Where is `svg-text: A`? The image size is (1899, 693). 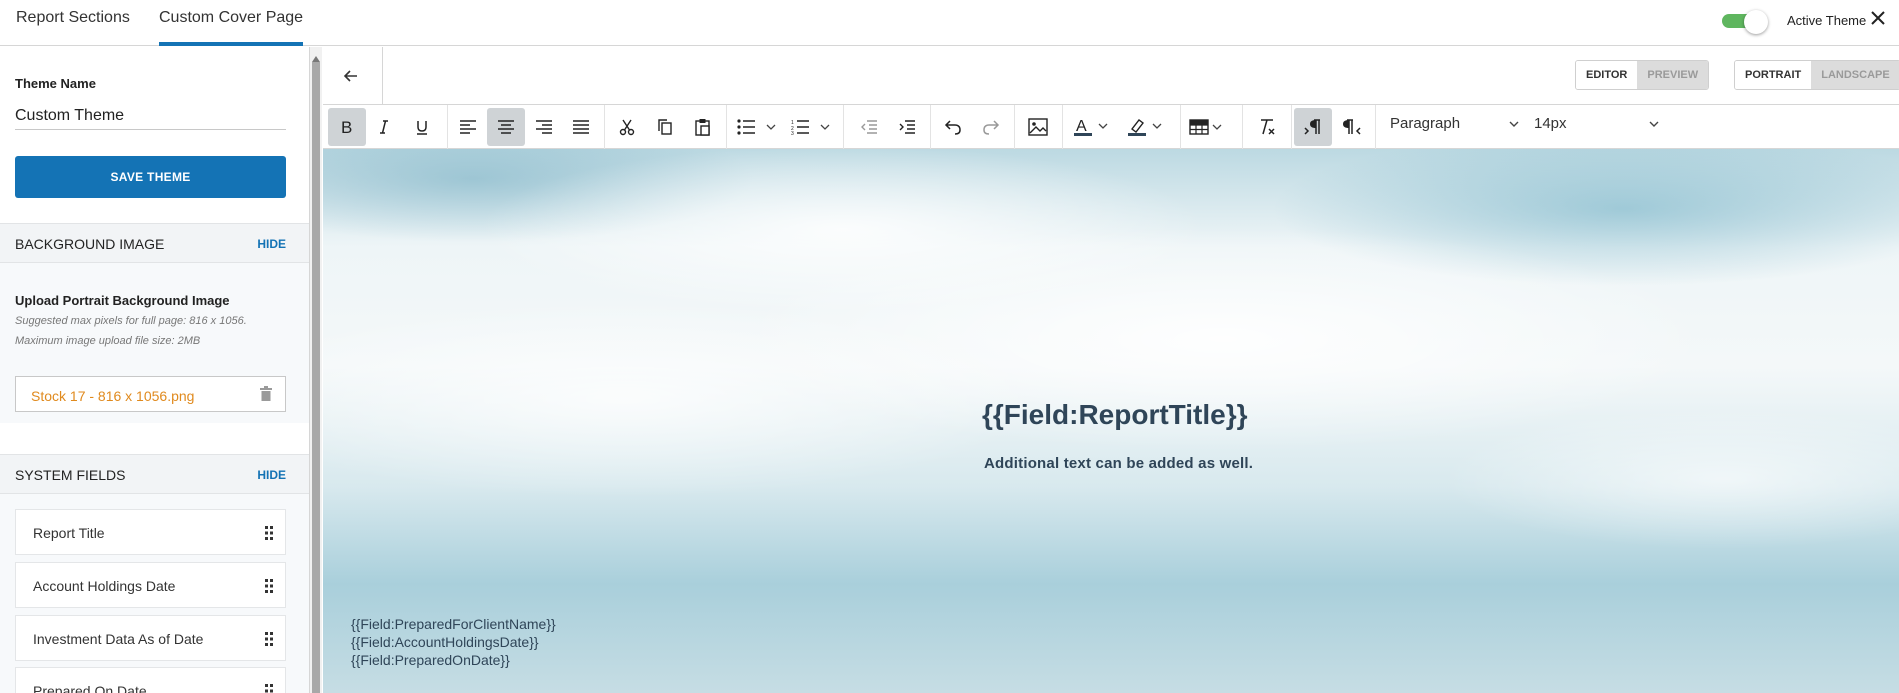
svg-text: A is located at coordinates (1081, 126).